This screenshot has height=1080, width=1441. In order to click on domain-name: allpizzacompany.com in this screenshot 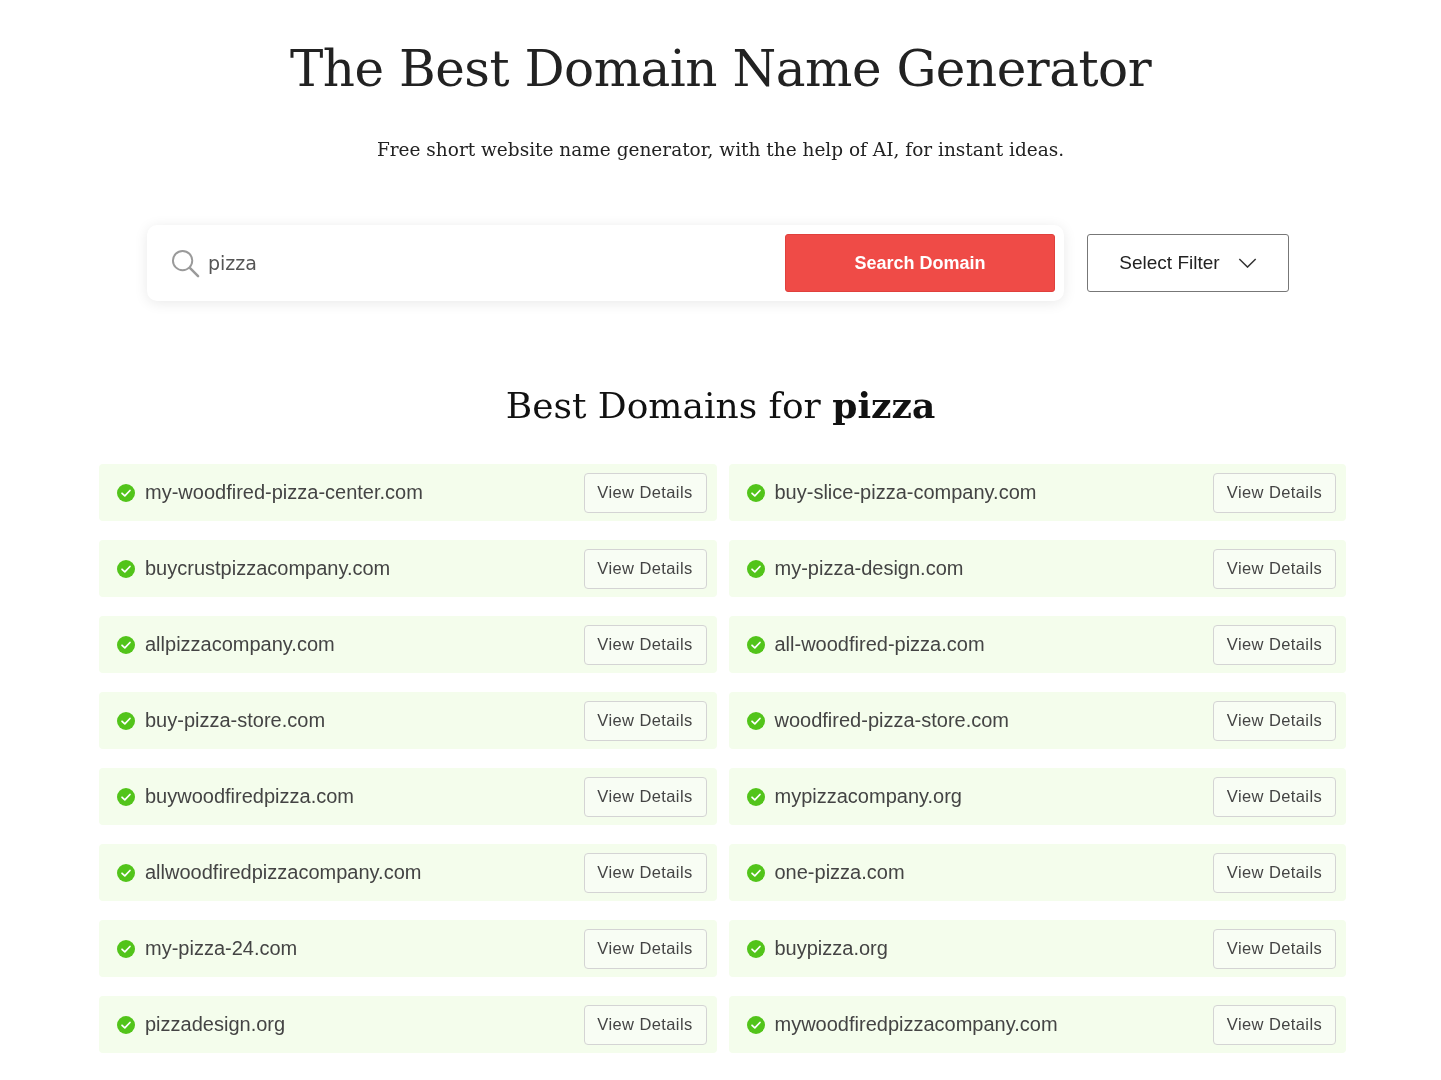, I will do `click(240, 644)`.